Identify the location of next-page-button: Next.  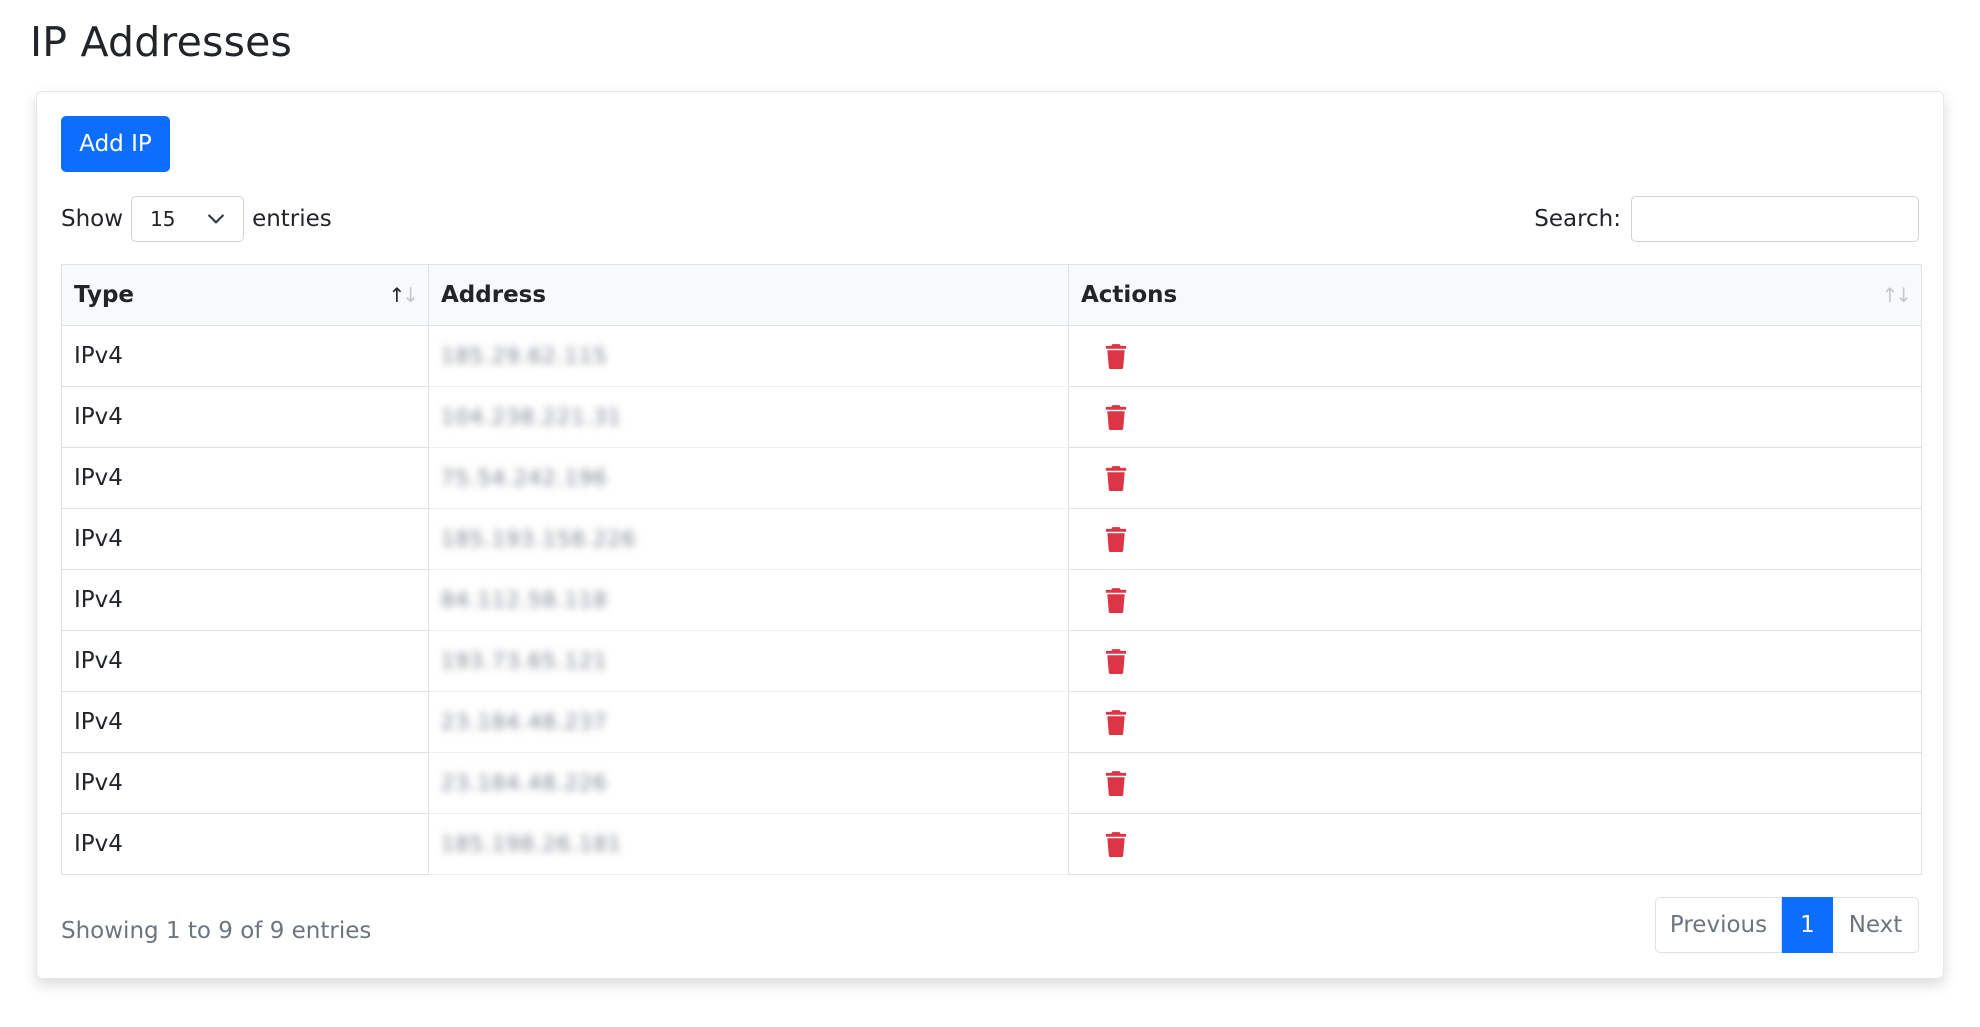
(1876, 925).